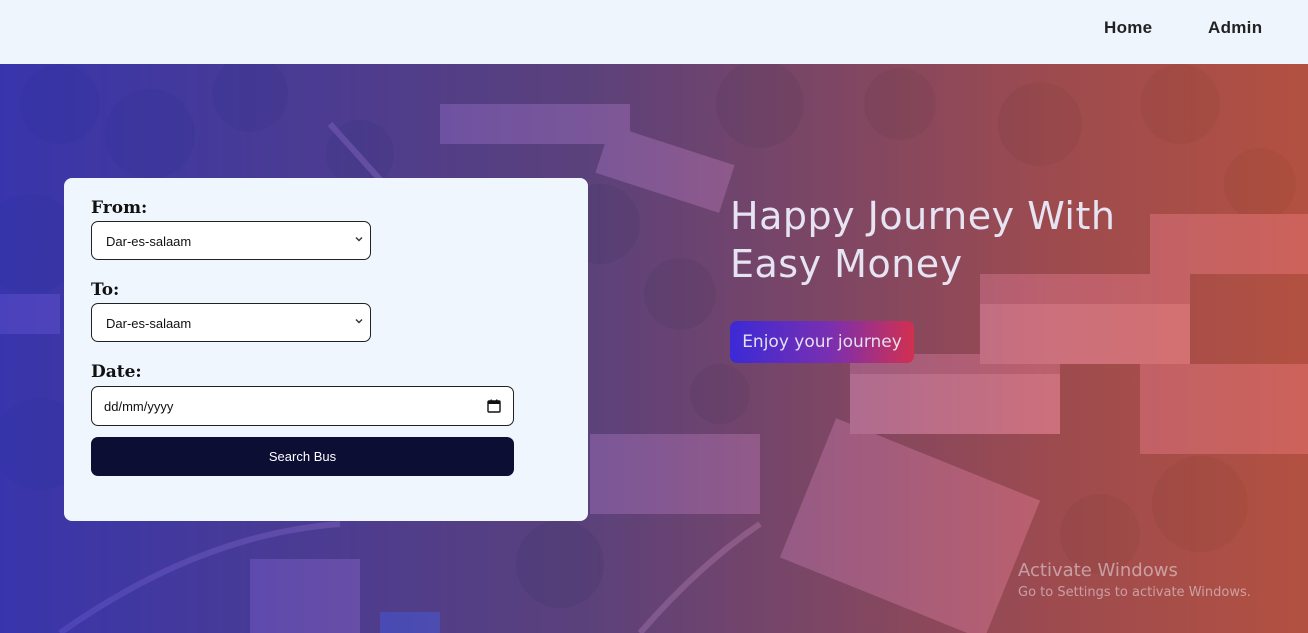 This screenshot has width=1308, height=633. Describe the element at coordinates (302, 406) in the screenshot. I see `date-input: dd/mm/yyyy` at that location.